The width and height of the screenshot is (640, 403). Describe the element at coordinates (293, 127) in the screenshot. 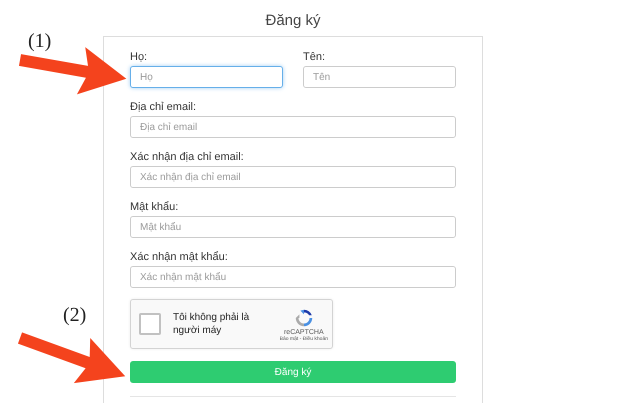

I see `input-field: Địa chỉ email` at that location.